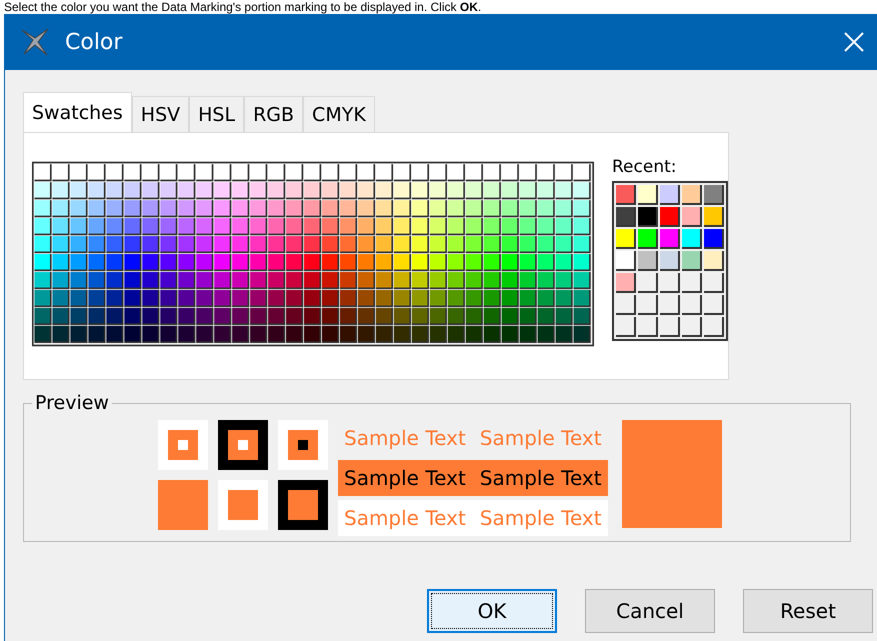  I want to click on recent-label: Recent:, so click(645, 167).